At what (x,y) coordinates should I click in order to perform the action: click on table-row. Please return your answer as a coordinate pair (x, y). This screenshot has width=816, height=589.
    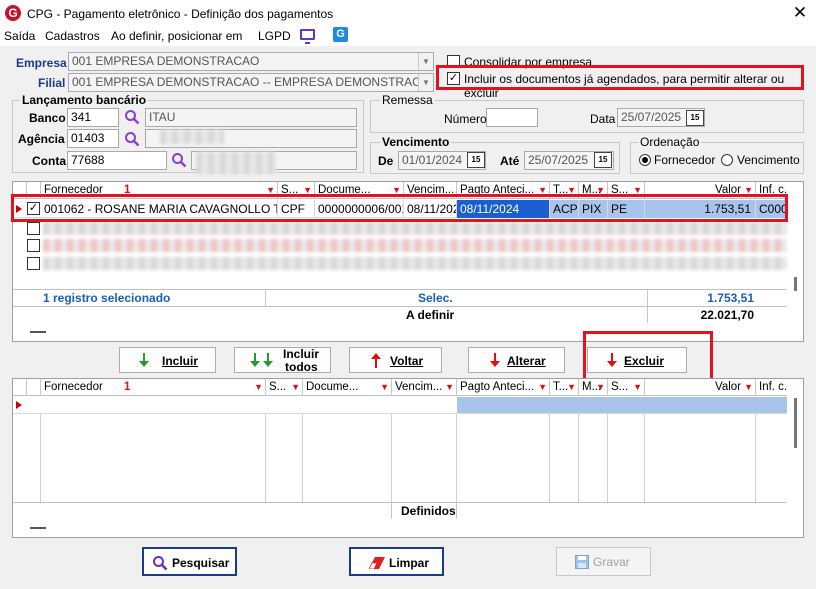
    Looking at the image, I should click on (400, 405).